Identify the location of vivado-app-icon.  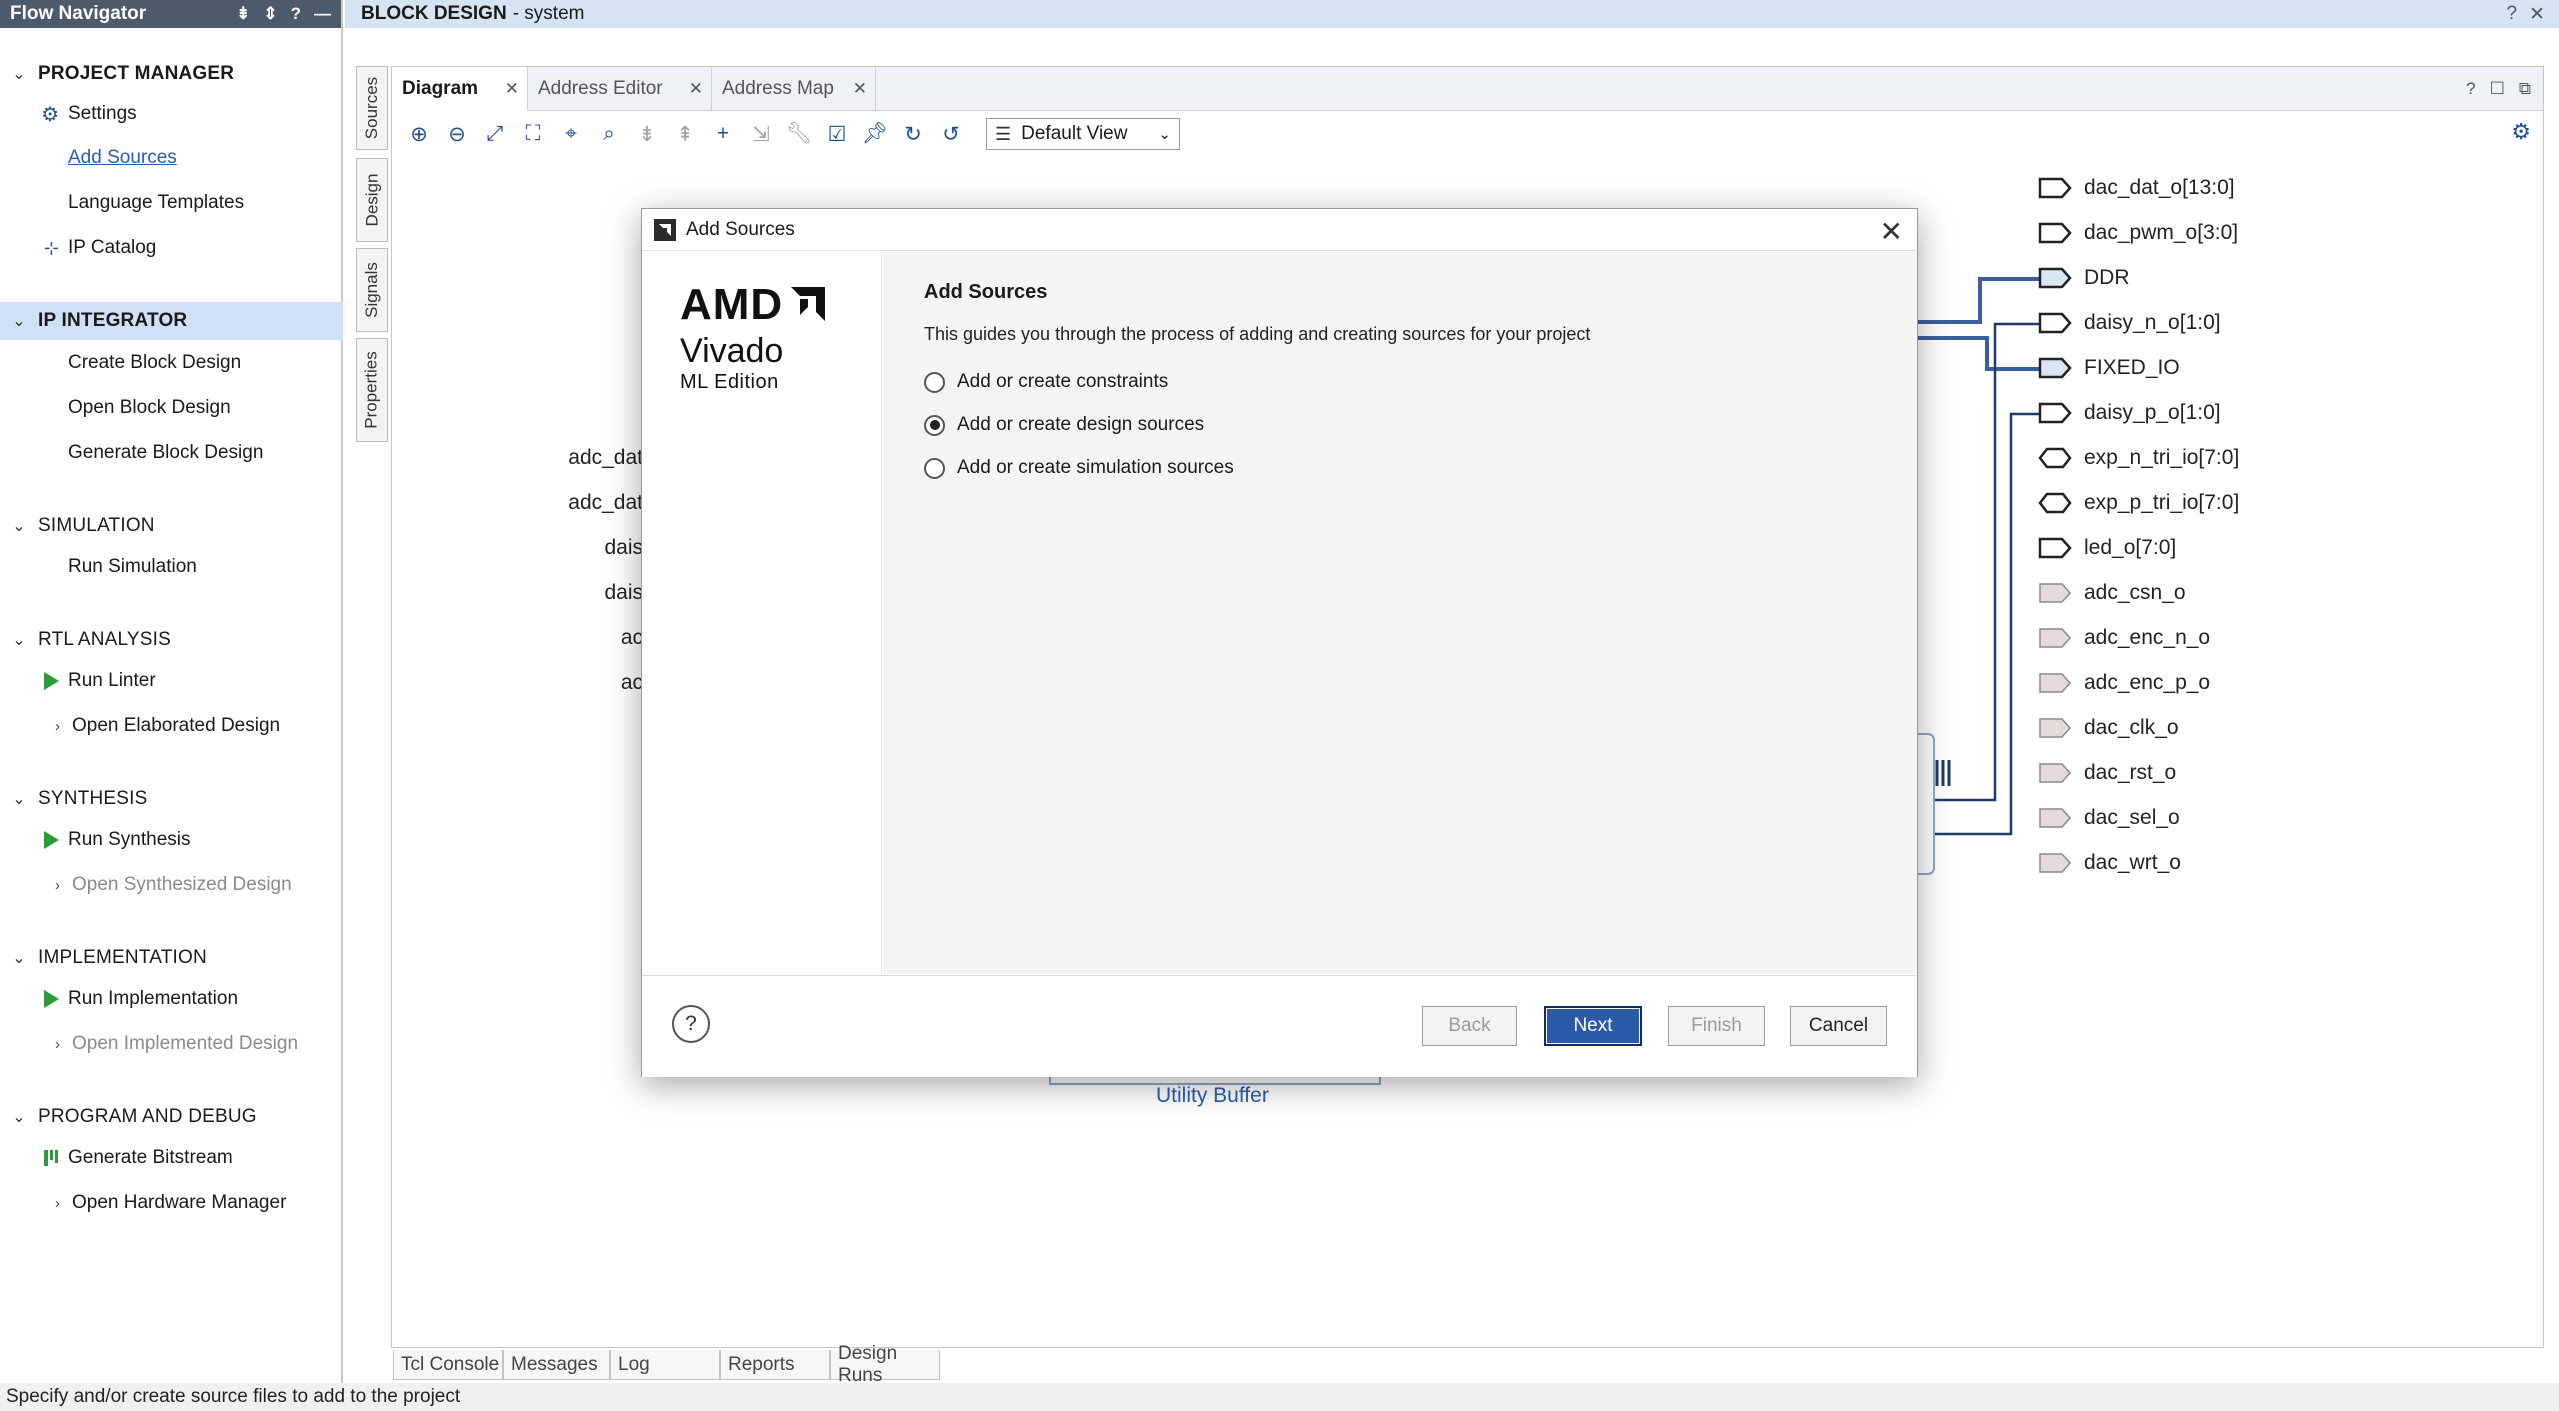
(665, 229).